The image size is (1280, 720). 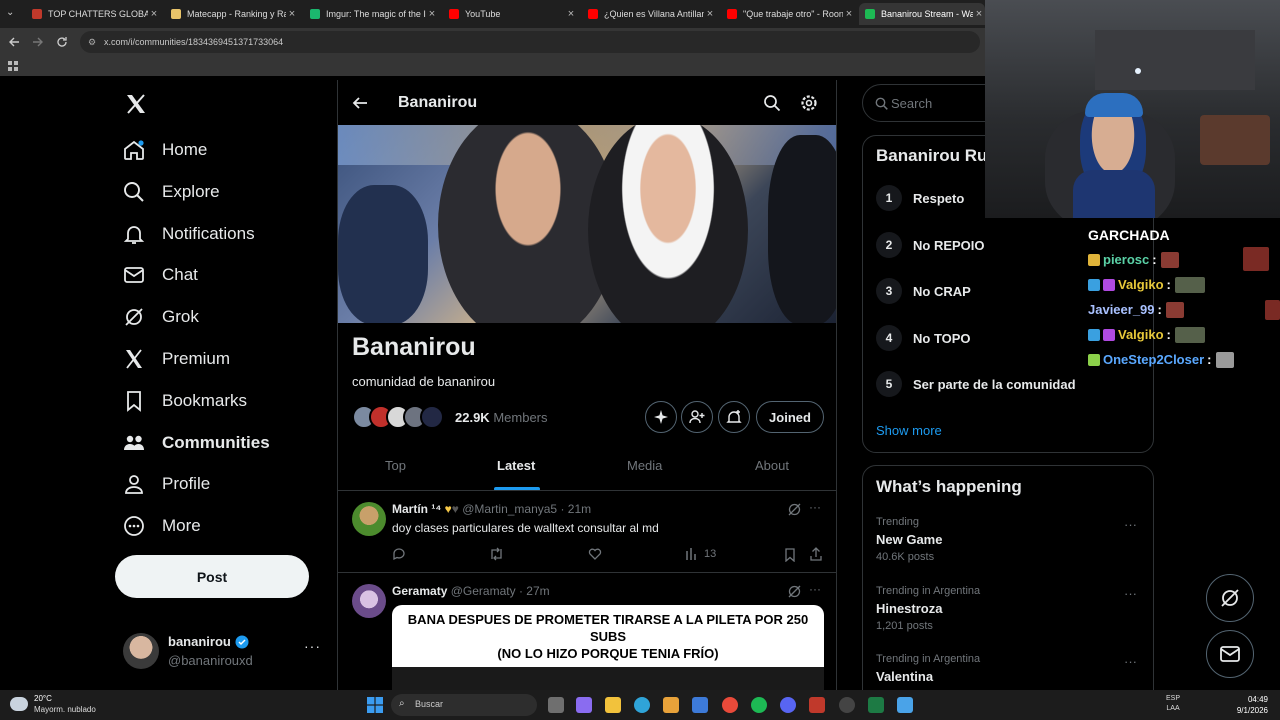 I want to click on messages-fab-button, so click(x=1230, y=654).